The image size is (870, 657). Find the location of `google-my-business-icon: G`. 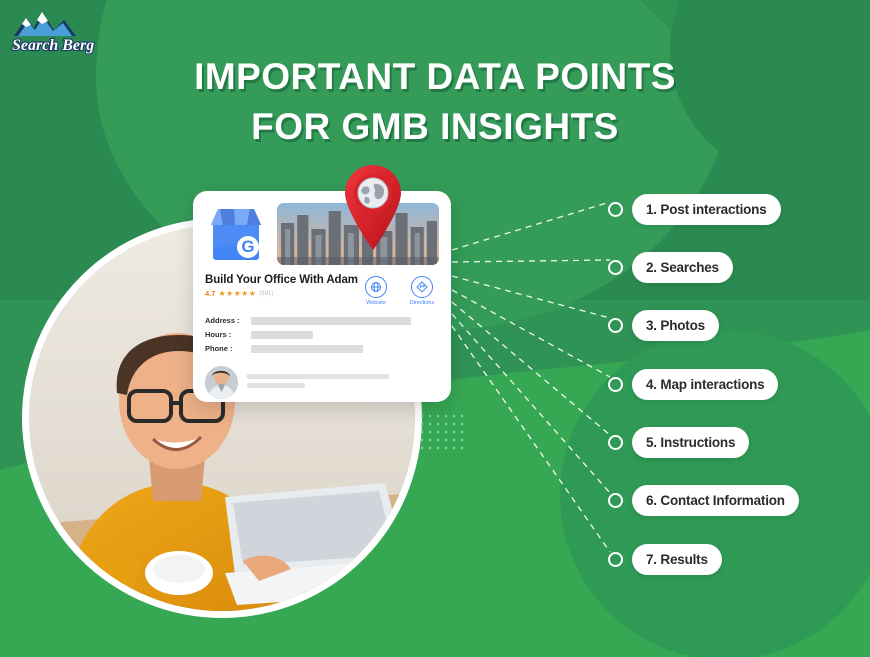

google-my-business-icon: G is located at coordinates (236, 234).